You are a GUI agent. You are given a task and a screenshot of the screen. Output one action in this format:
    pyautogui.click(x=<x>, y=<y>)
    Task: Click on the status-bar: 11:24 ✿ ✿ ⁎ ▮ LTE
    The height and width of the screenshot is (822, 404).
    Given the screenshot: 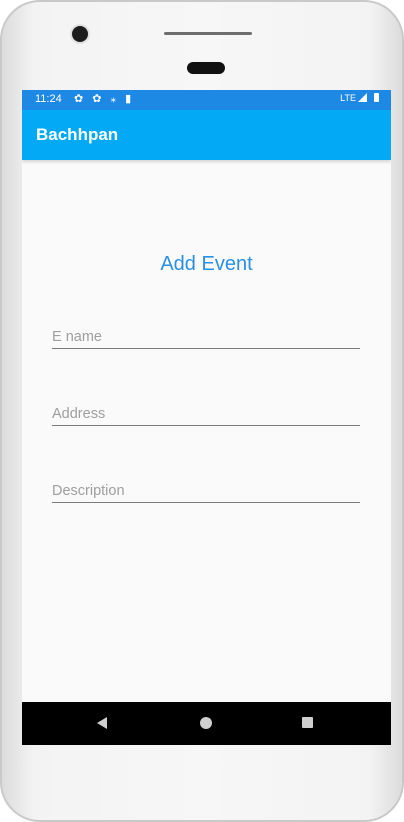 What is the action you would take?
    pyautogui.click(x=206, y=100)
    